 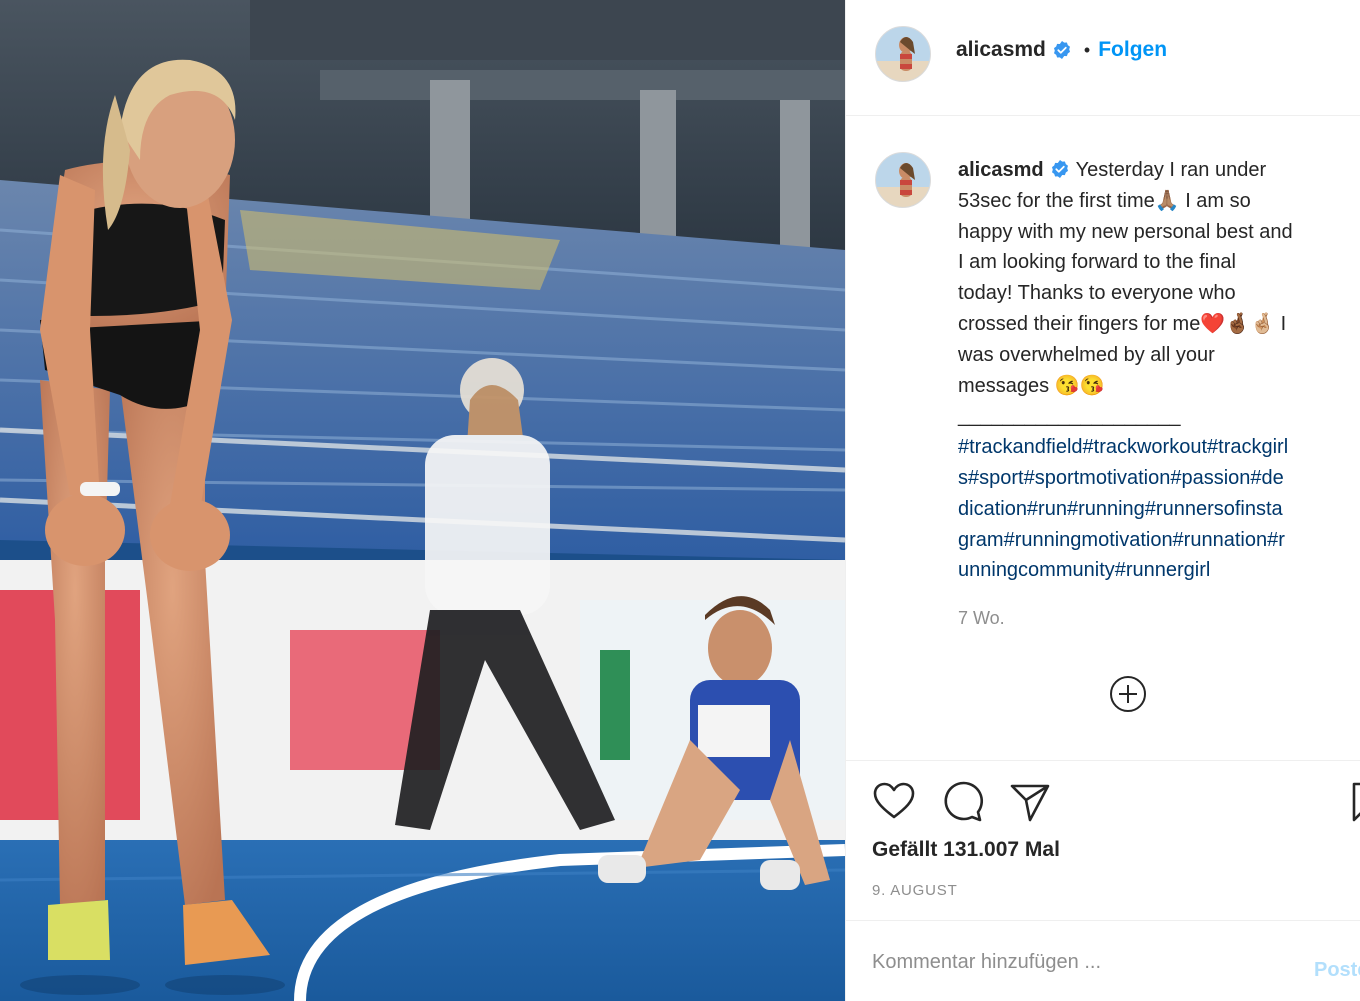 I want to click on caption-username: alicasmd, so click(x=1001, y=170).